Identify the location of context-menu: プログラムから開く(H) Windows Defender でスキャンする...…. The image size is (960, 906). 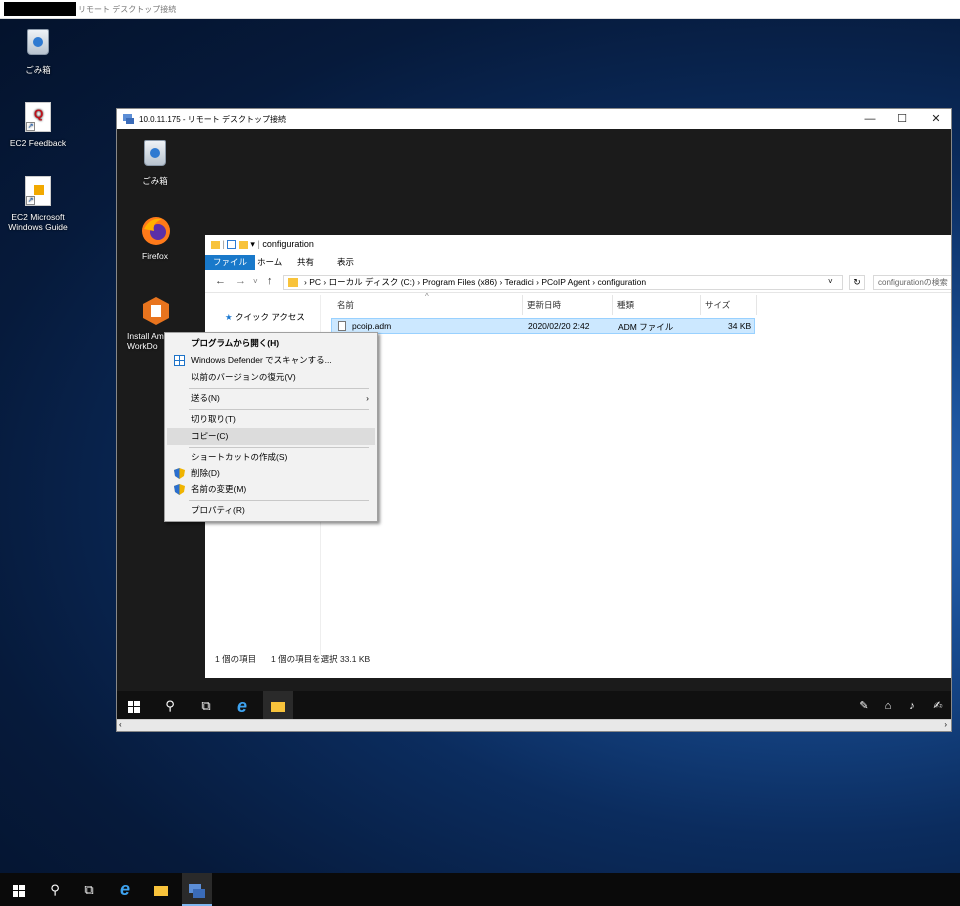
(271, 427).